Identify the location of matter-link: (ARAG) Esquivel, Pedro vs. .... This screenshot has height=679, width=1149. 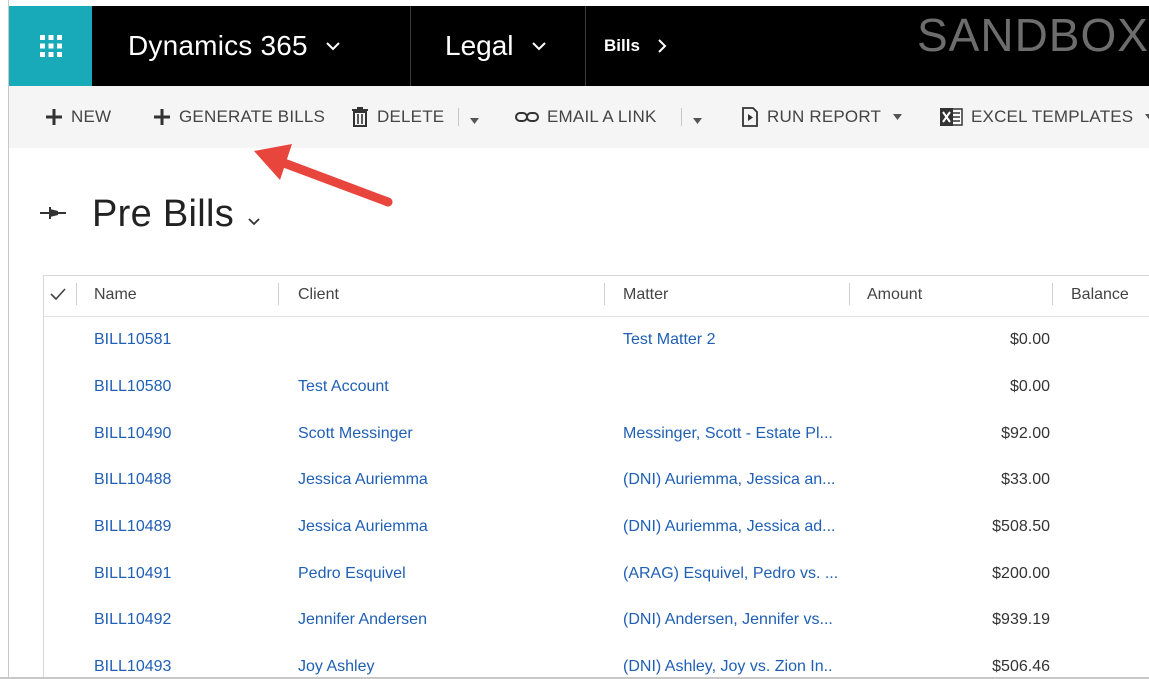
(730, 574).